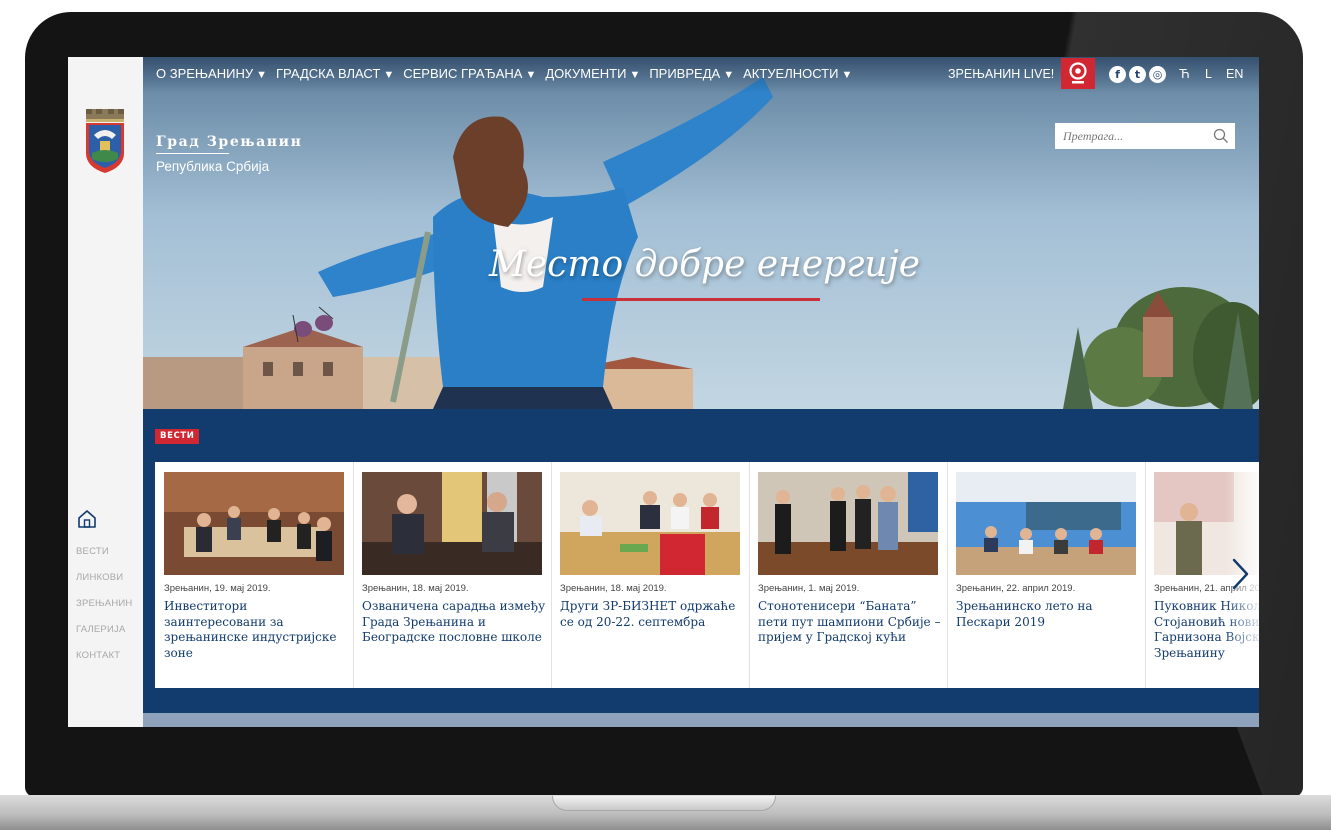  Describe the element at coordinates (1137, 74) in the screenshot. I see `twitter-icon: t` at that location.